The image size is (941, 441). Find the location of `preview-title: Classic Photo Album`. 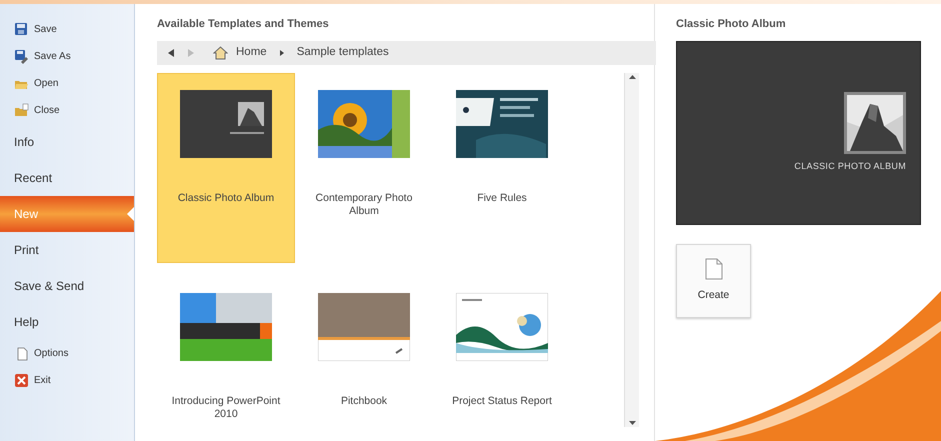

preview-title: Classic Photo Album is located at coordinates (731, 24).